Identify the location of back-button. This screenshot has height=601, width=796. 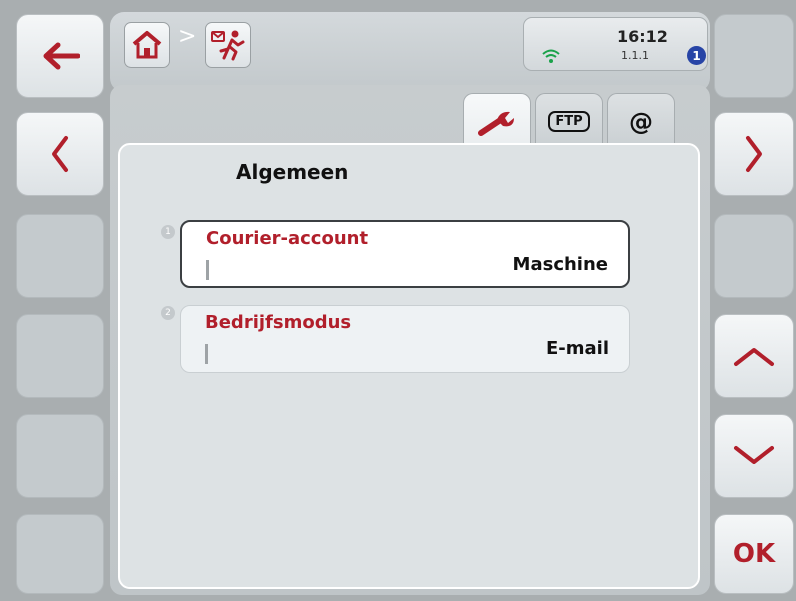
(60, 56).